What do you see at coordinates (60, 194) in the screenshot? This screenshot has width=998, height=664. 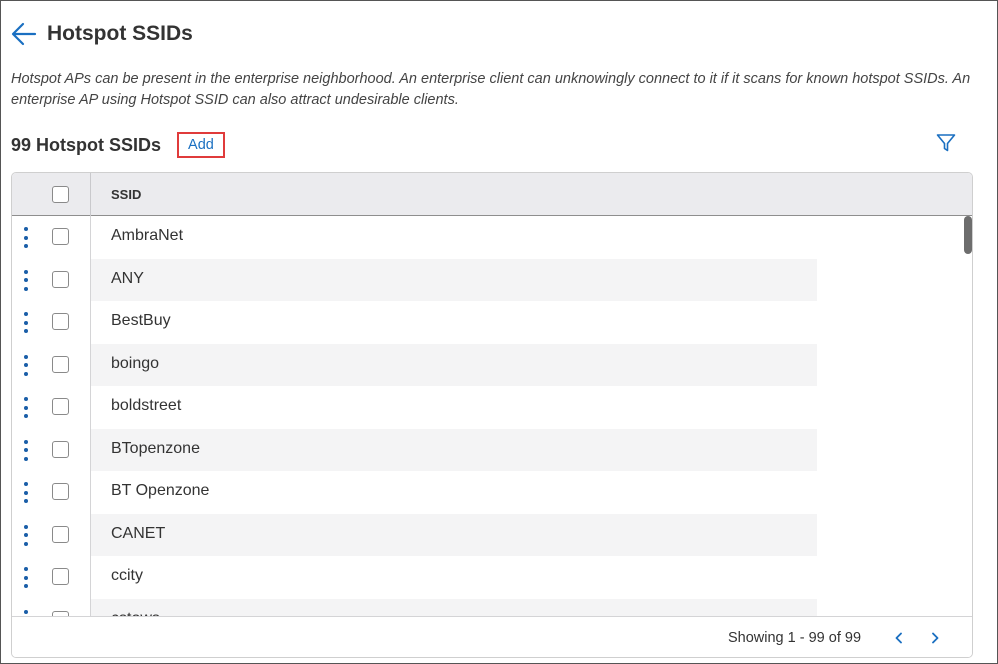 I see `select-all-checkbox` at bounding box center [60, 194].